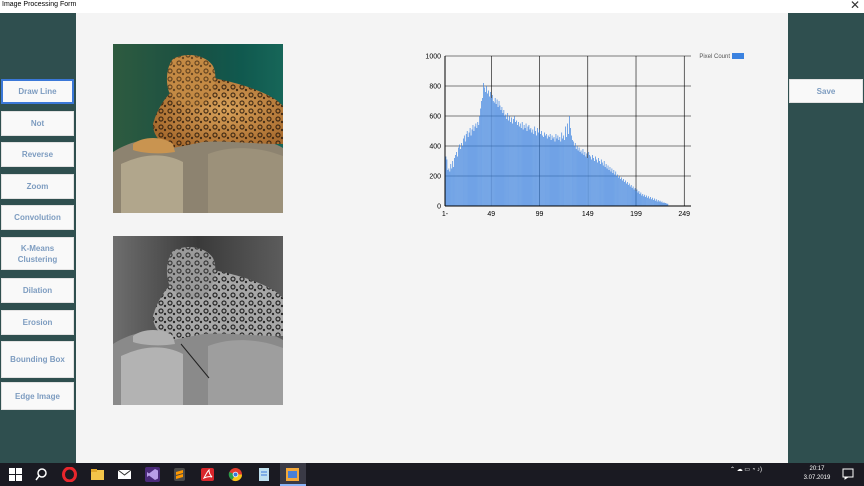 This screenshot has width=864, height=486. What do you see at coordinates (738, 56) in the screenshot?
I see `legend-swatch` at bounding box center [738, 56].